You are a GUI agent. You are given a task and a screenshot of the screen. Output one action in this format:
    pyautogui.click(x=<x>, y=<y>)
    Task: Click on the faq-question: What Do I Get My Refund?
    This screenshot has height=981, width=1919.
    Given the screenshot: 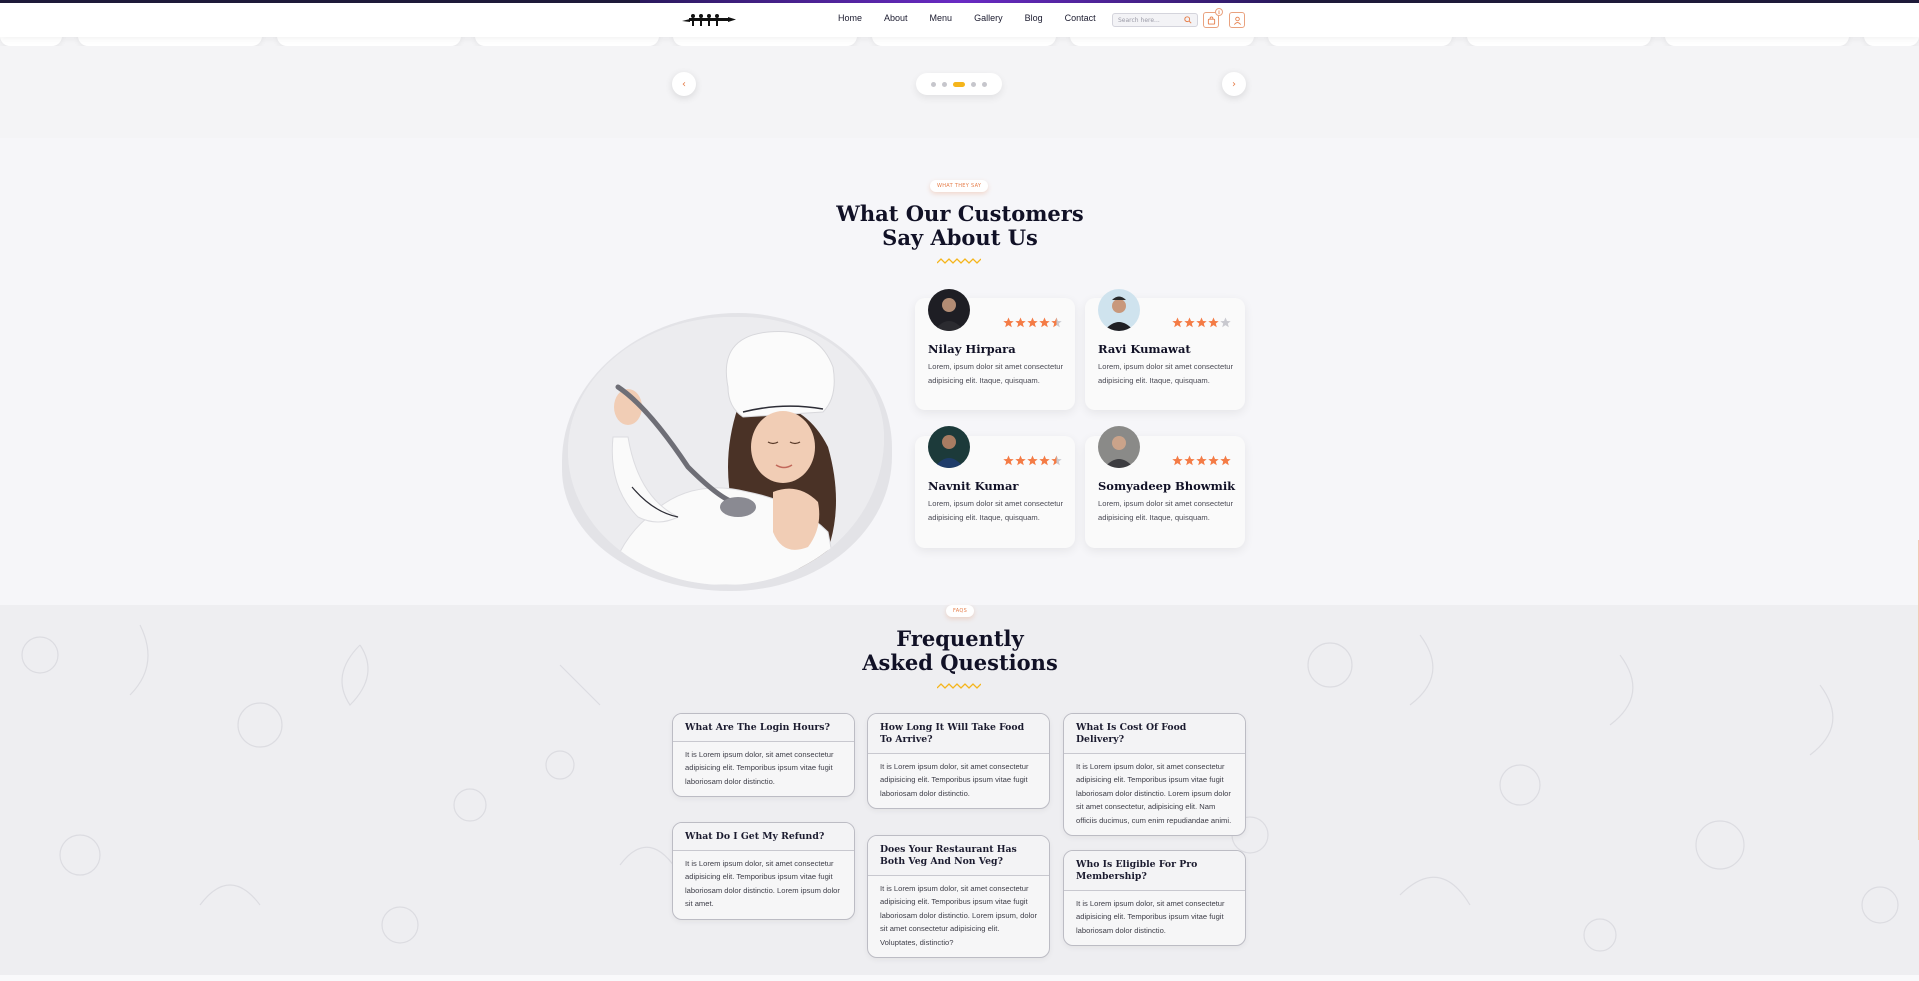 What is the action you would take?
    pyautogui.click(x=763, y=837)
    